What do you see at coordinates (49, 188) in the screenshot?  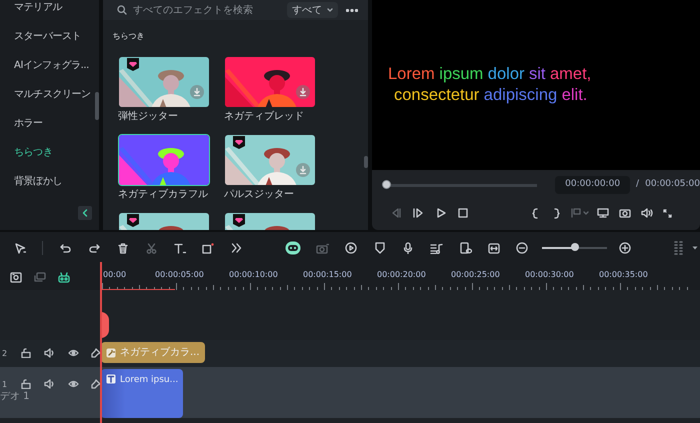 I see `sidebar-item: 背景ぼかし` at bounding box center [49, 188].